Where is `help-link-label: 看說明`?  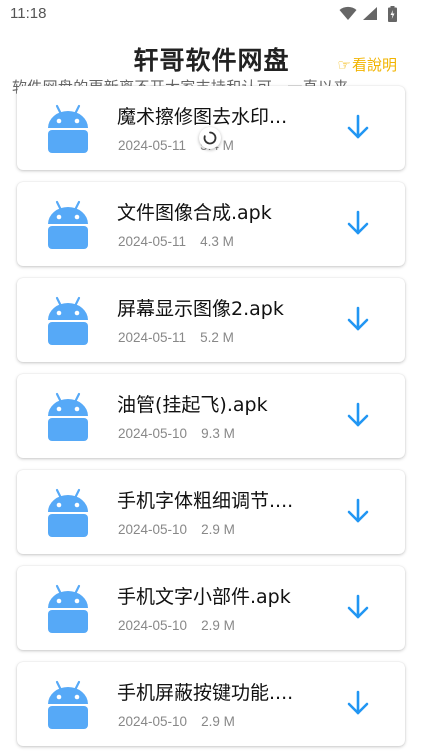
help-link-label: 看說明 is located at coordinates (374, 65).